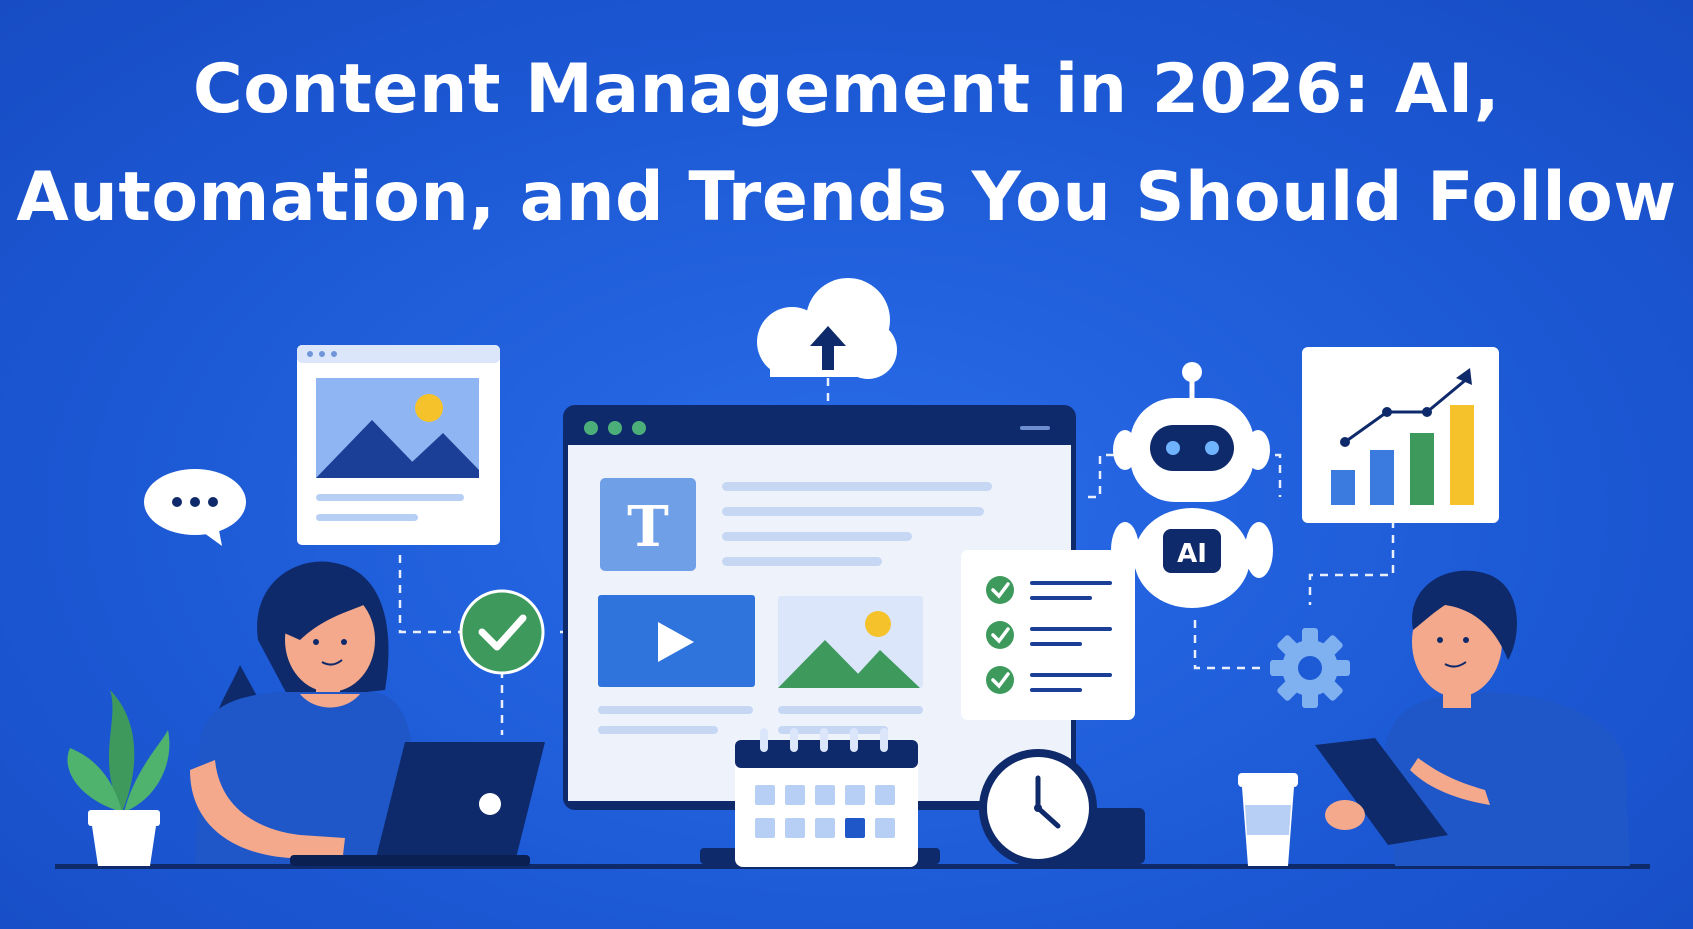 The image size is (1693, 929). I want to click on checklist-icon, so click(1048, 635).